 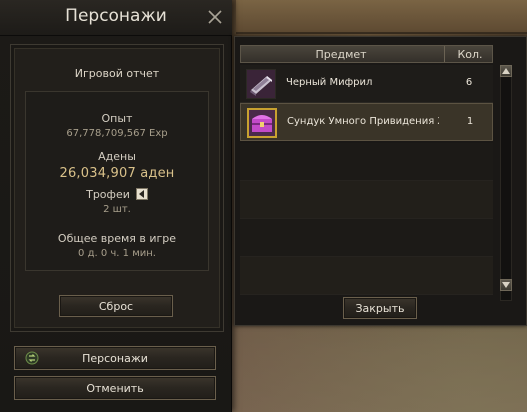 I want to click on playtime-label: Общее время в игре, so click(x=117, y=238).